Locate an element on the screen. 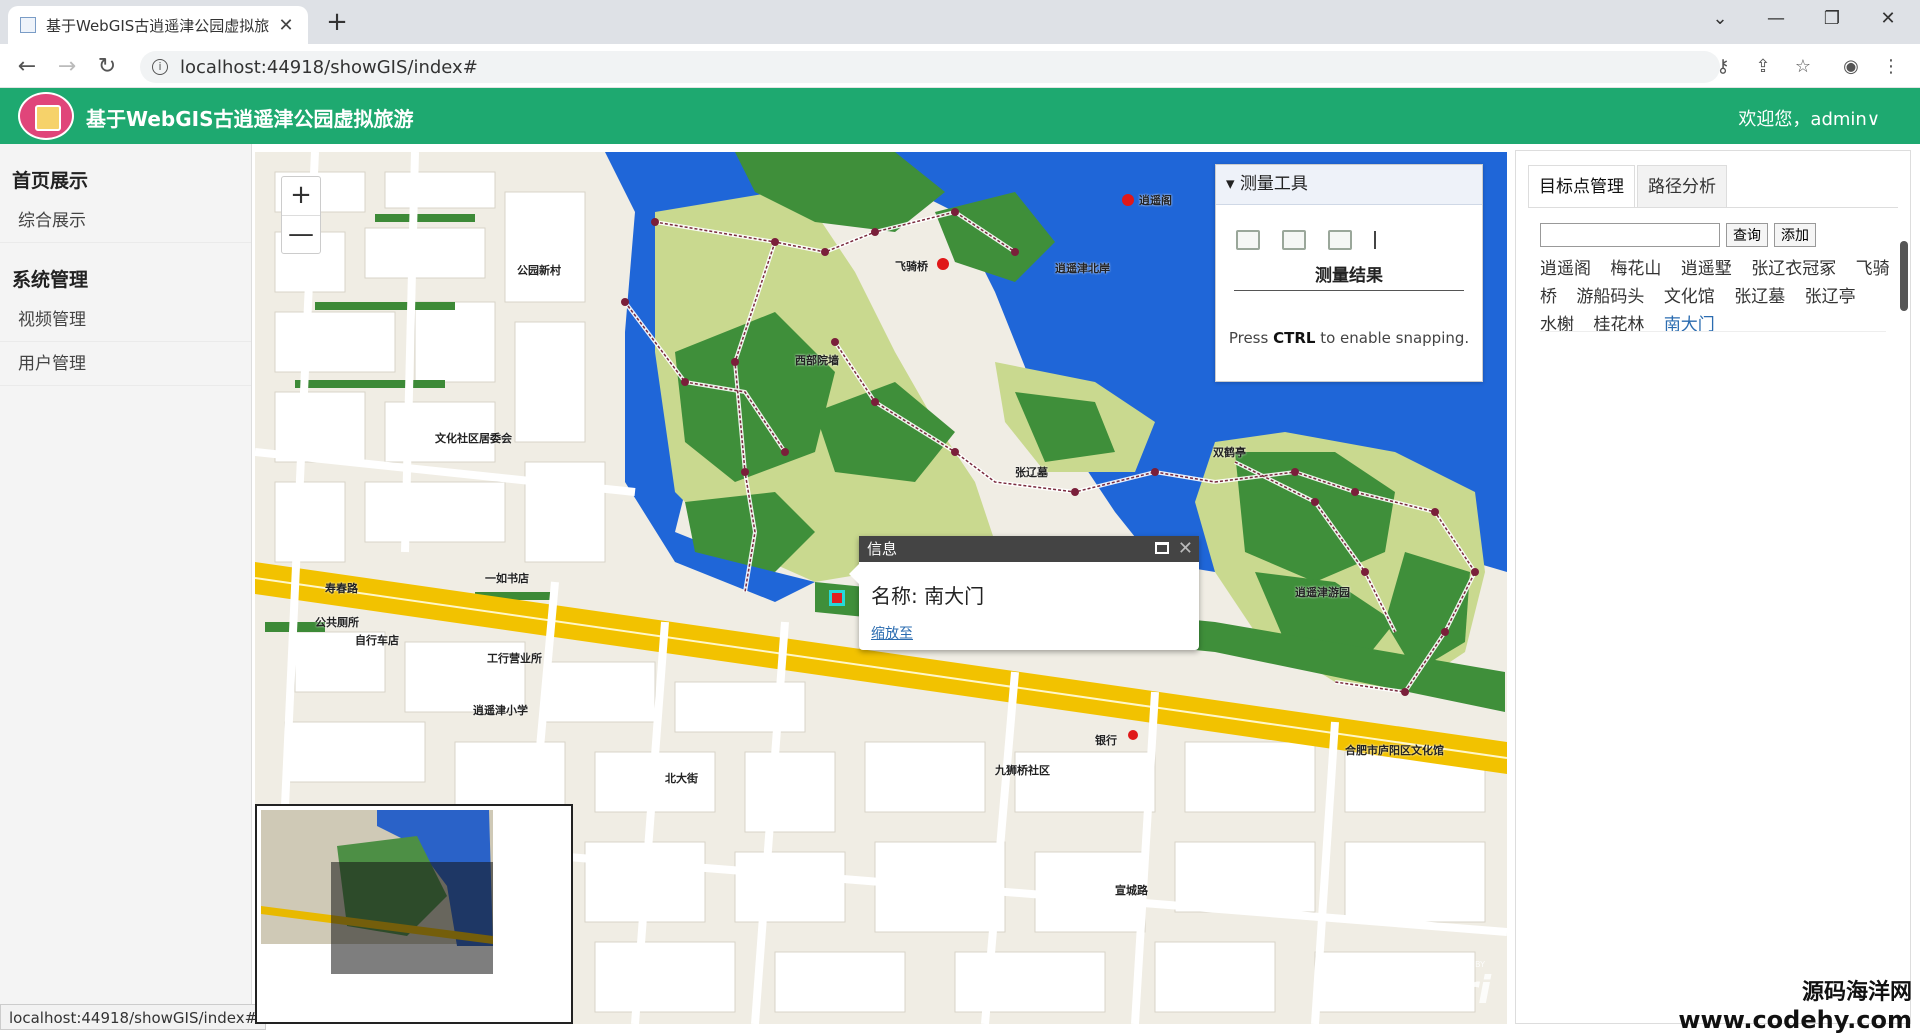 Image resolution: width=1920 pixels, height=1034 pixels. zoom-in-button: + is located at coordinates (301, 196).